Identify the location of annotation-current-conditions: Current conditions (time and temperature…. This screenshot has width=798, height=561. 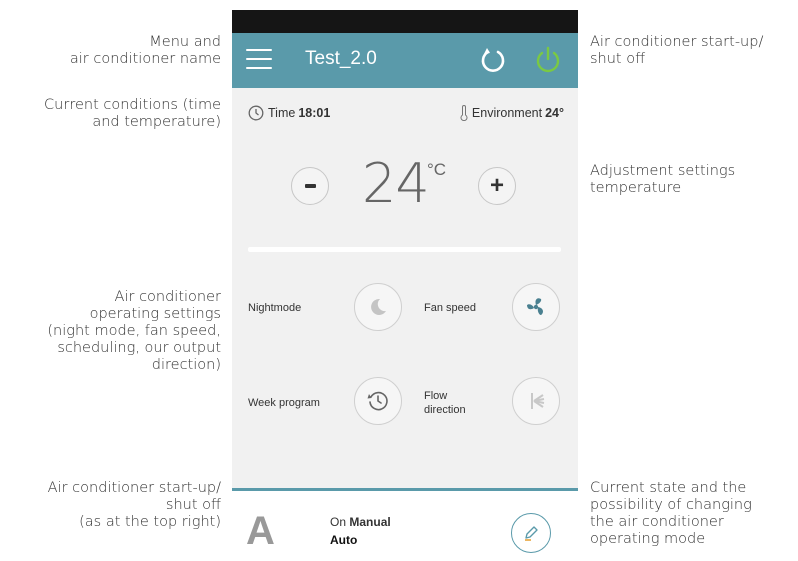
(132, 113).